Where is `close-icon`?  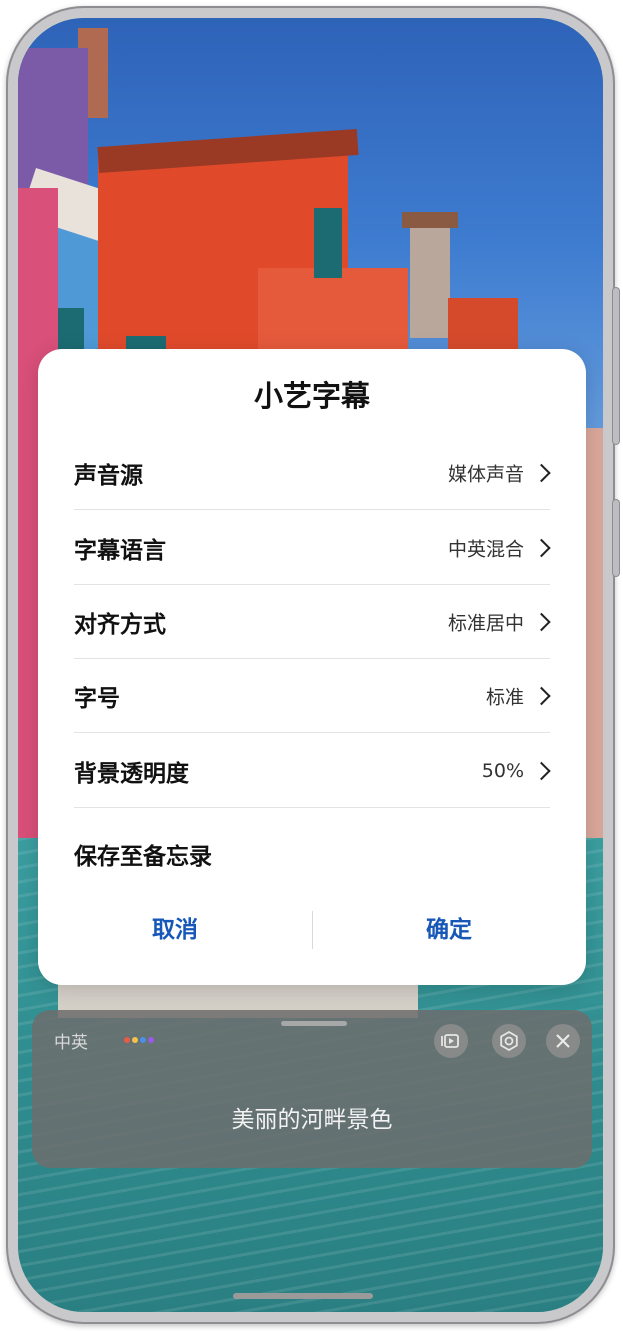 close-icon is located at coordinates (563, 1041).